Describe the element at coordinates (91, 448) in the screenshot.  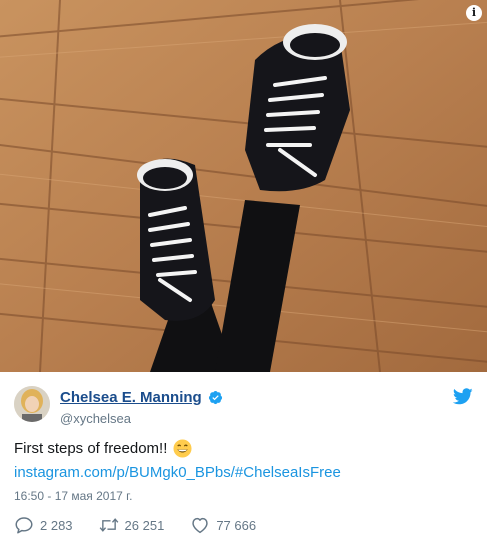
I see `tweet-text-body: First steps of freedom!!` at that location.